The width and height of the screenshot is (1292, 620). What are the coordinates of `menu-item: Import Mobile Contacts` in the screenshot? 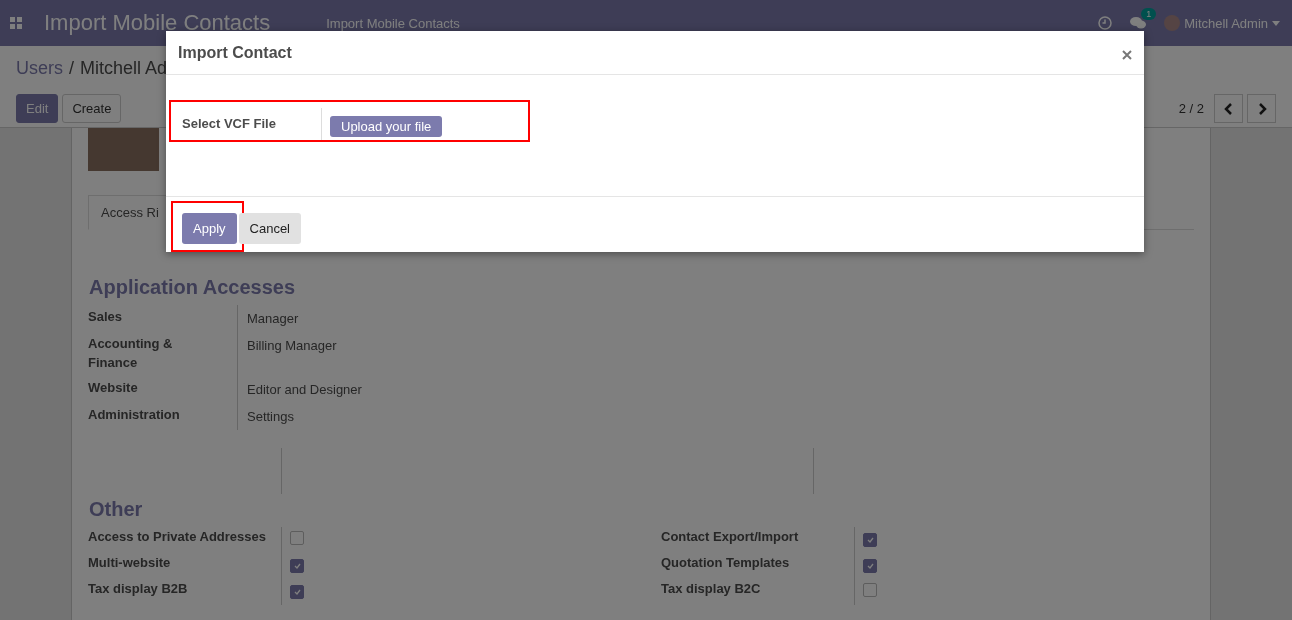 It's located at (393, 23).